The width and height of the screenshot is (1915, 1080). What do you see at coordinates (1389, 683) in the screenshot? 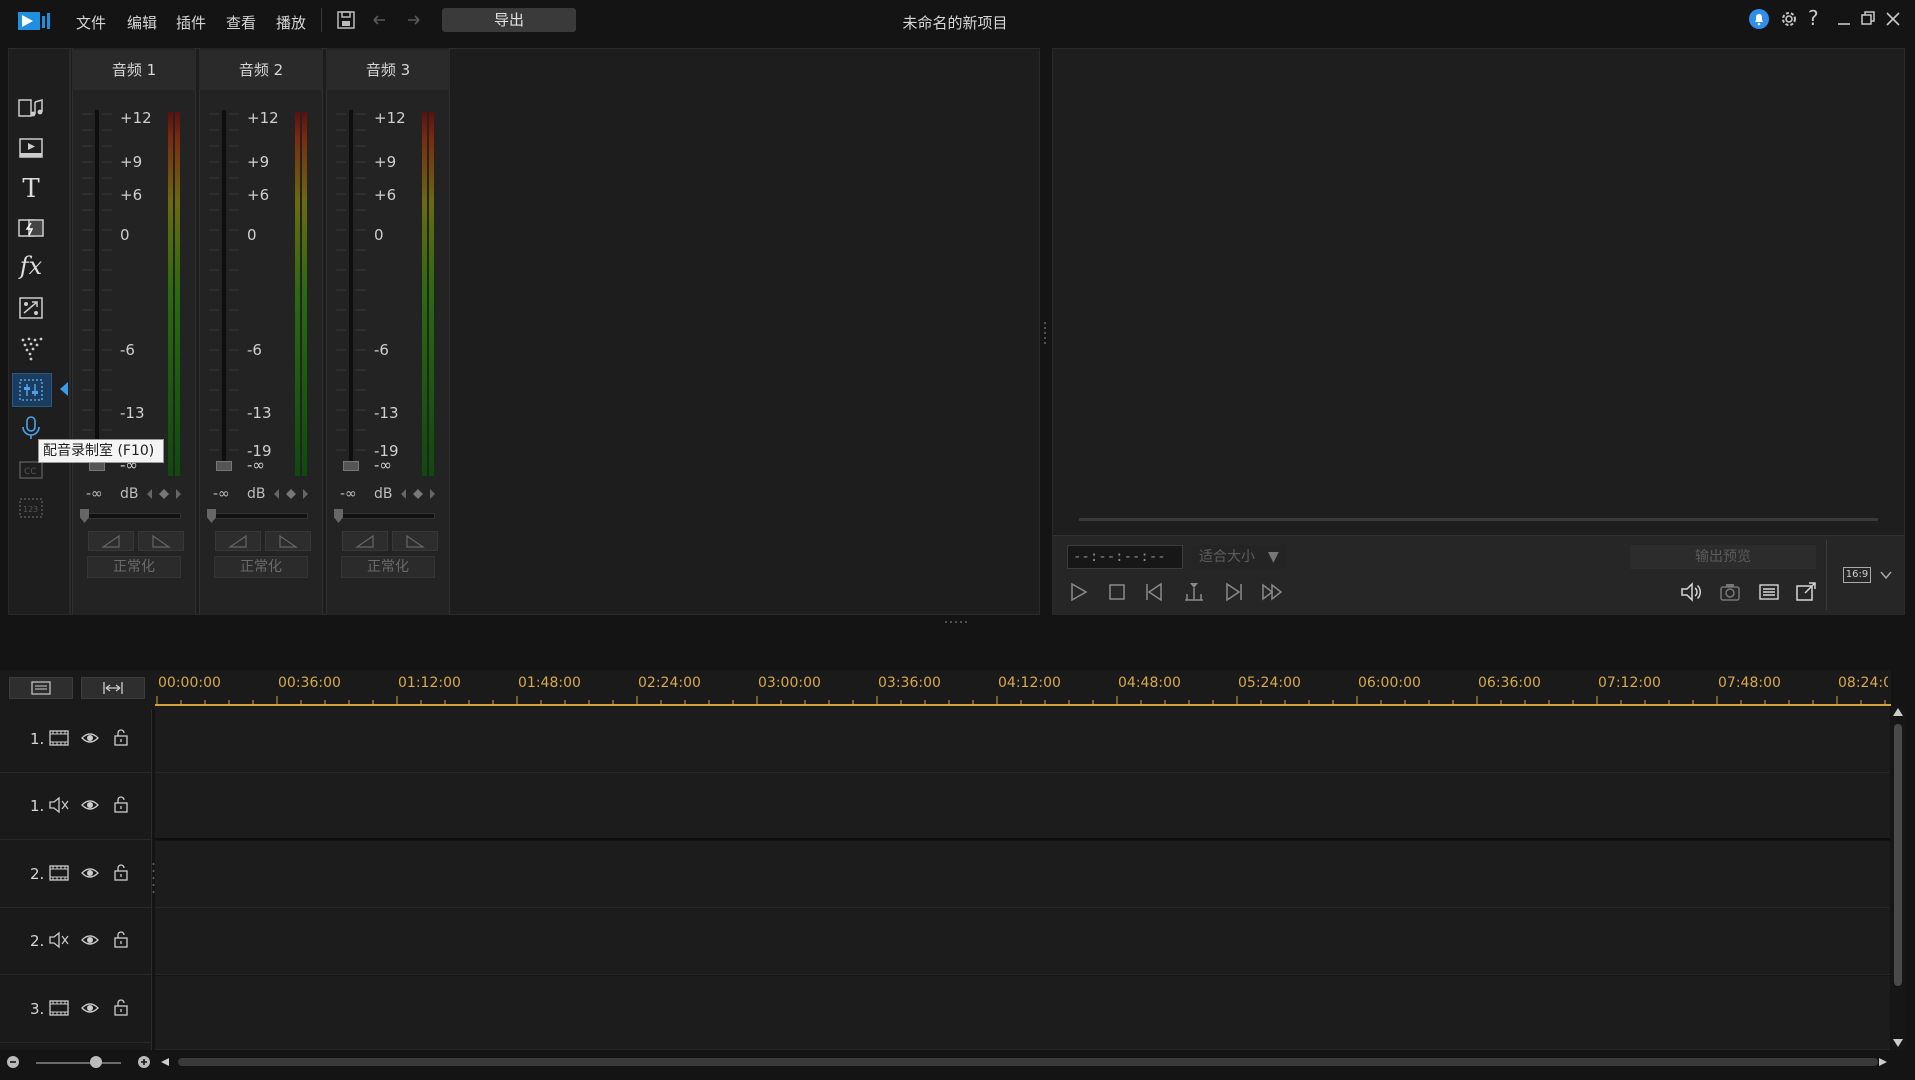
I see `ruler-label: 06:00:00` at bounding box center [1389, 683].